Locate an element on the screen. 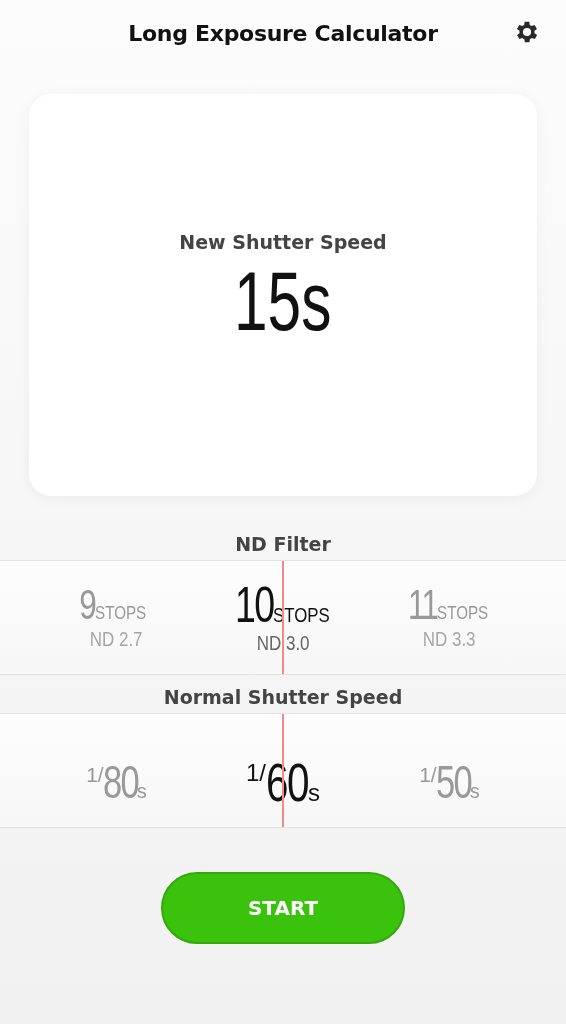  nd-value: ND 3.0 is located at coordinates (283, 643).